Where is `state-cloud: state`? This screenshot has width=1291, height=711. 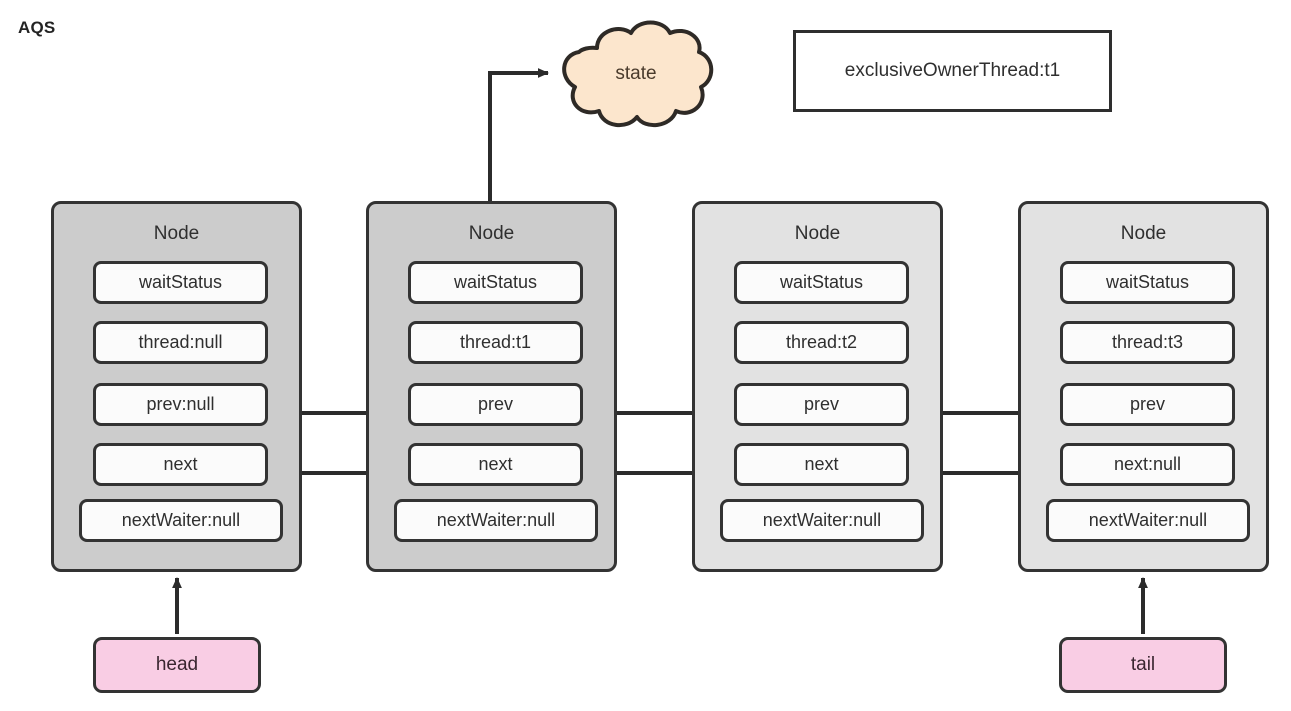 state-cloud: state is located at coordinates (636, 76).